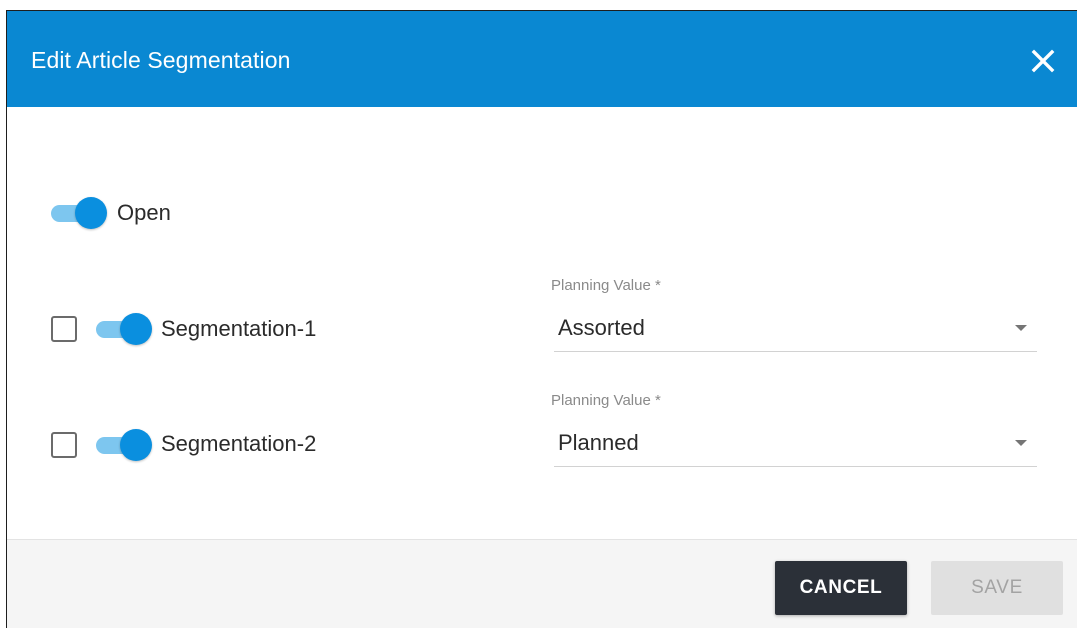  Describe the element at coordinates (239, 328) in the screenshot. I see `segmentation-1-label: Segmentation-1` at that location.